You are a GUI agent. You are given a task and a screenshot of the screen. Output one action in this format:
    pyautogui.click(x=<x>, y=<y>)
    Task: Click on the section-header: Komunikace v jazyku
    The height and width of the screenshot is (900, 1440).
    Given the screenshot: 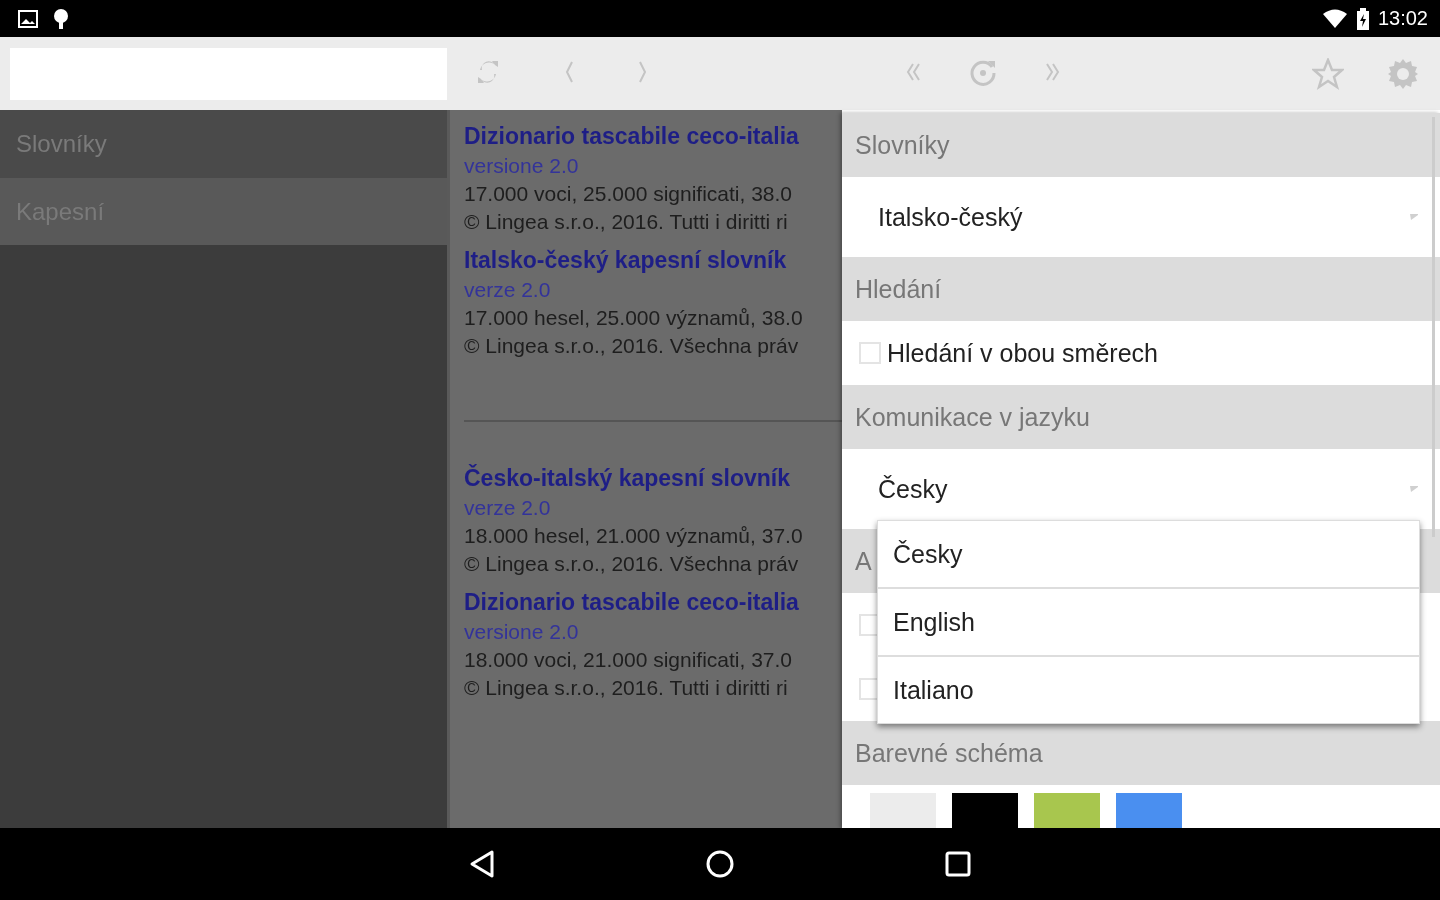 What is the action you would take?
    pyautogui.click(x=1141, y=417)
    